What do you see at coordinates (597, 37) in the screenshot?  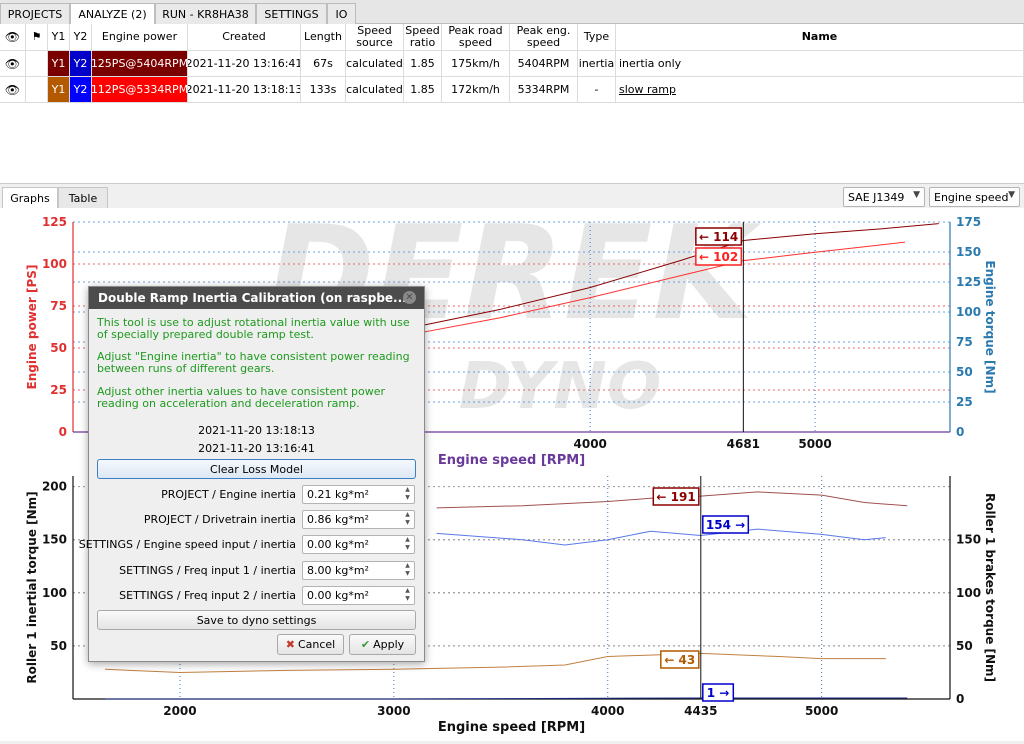 I see `type-header: Type` at bounding box center [597, 37].